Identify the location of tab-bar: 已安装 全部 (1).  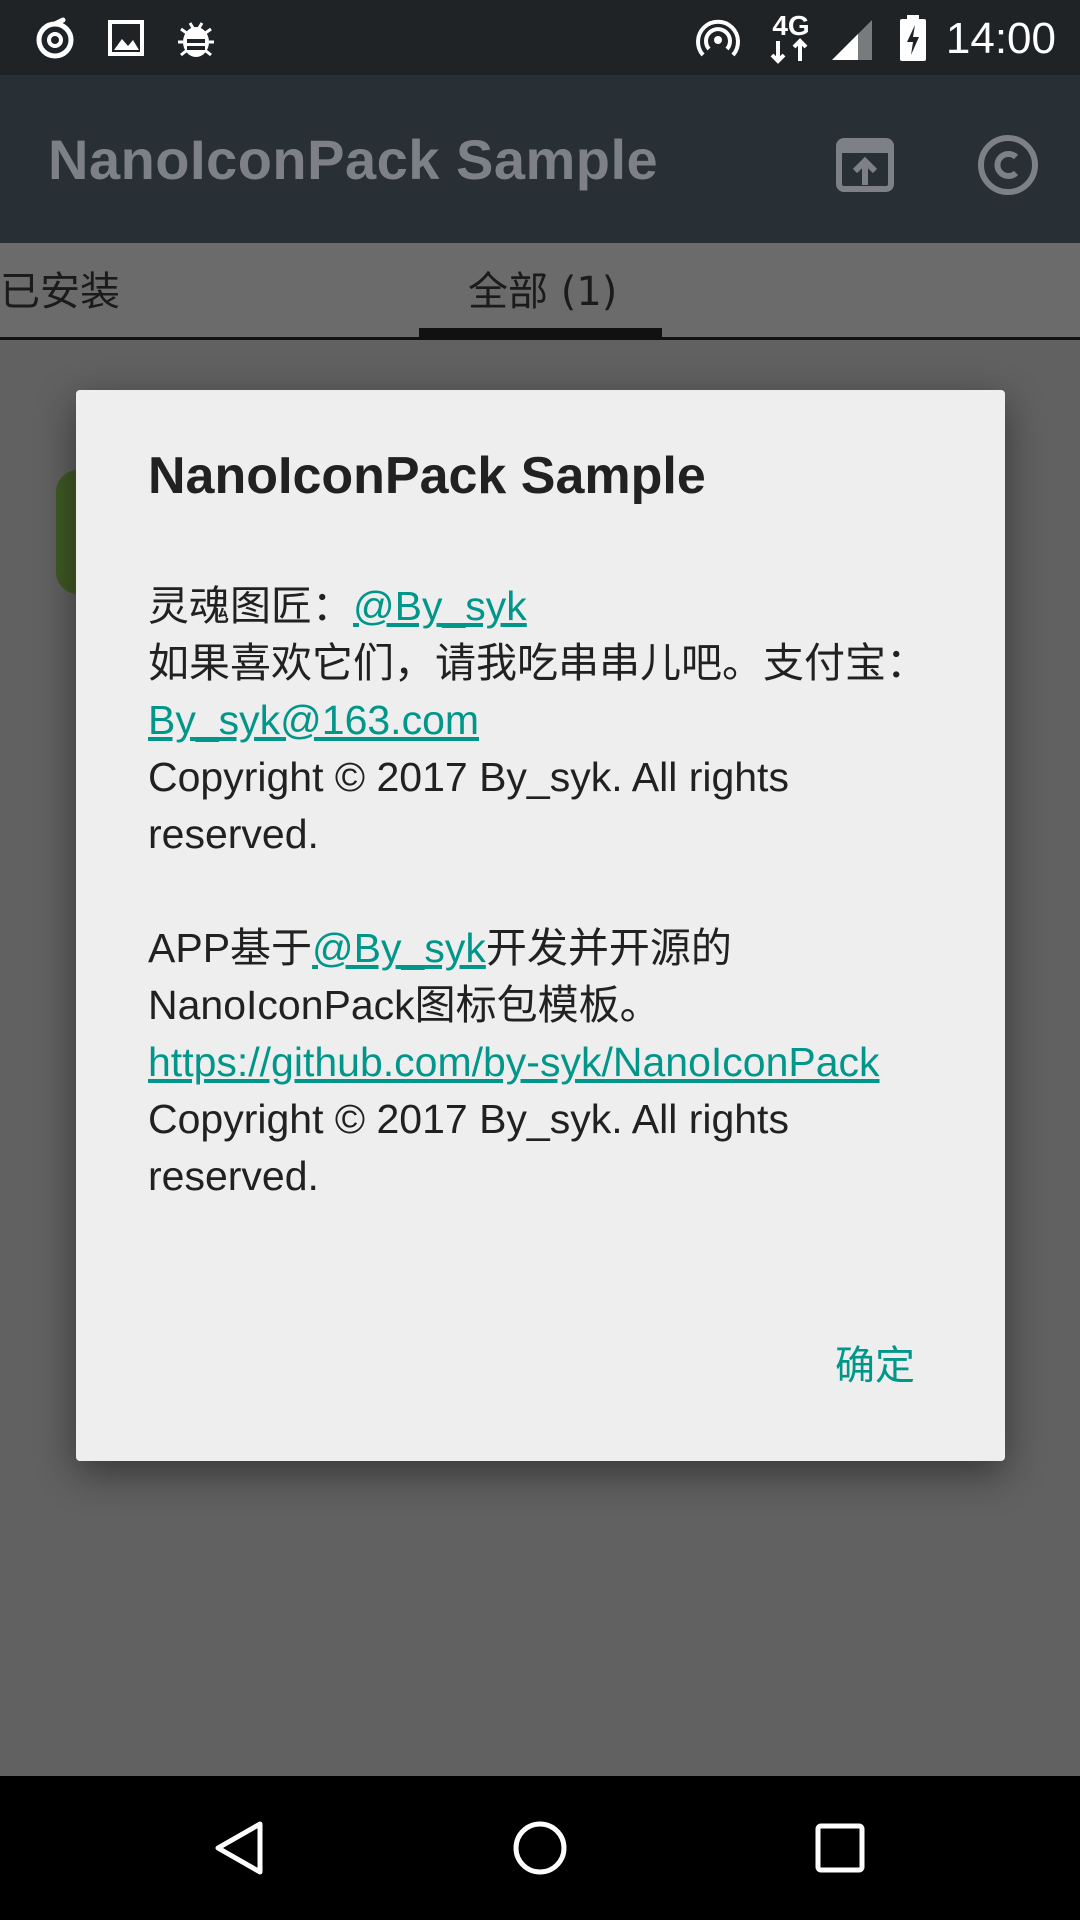
(540, 291).